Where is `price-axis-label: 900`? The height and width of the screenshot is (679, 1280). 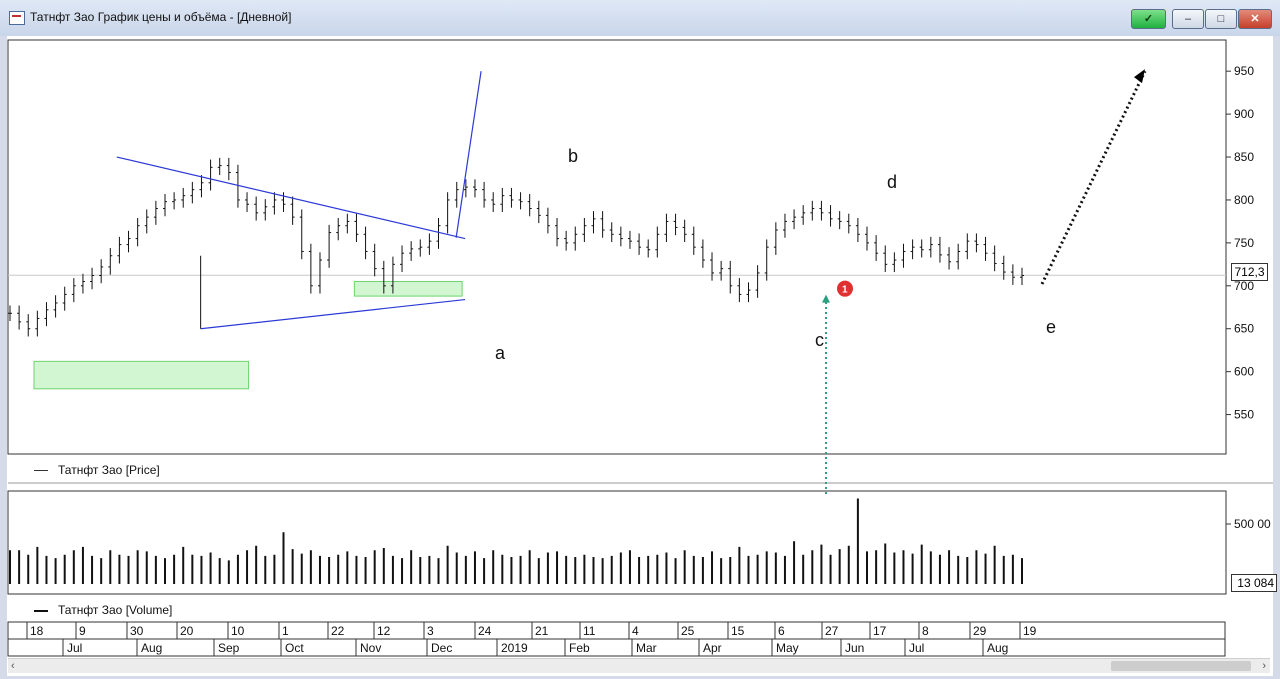 price-axis-label: 900 is located at coordinates (1244, 114).